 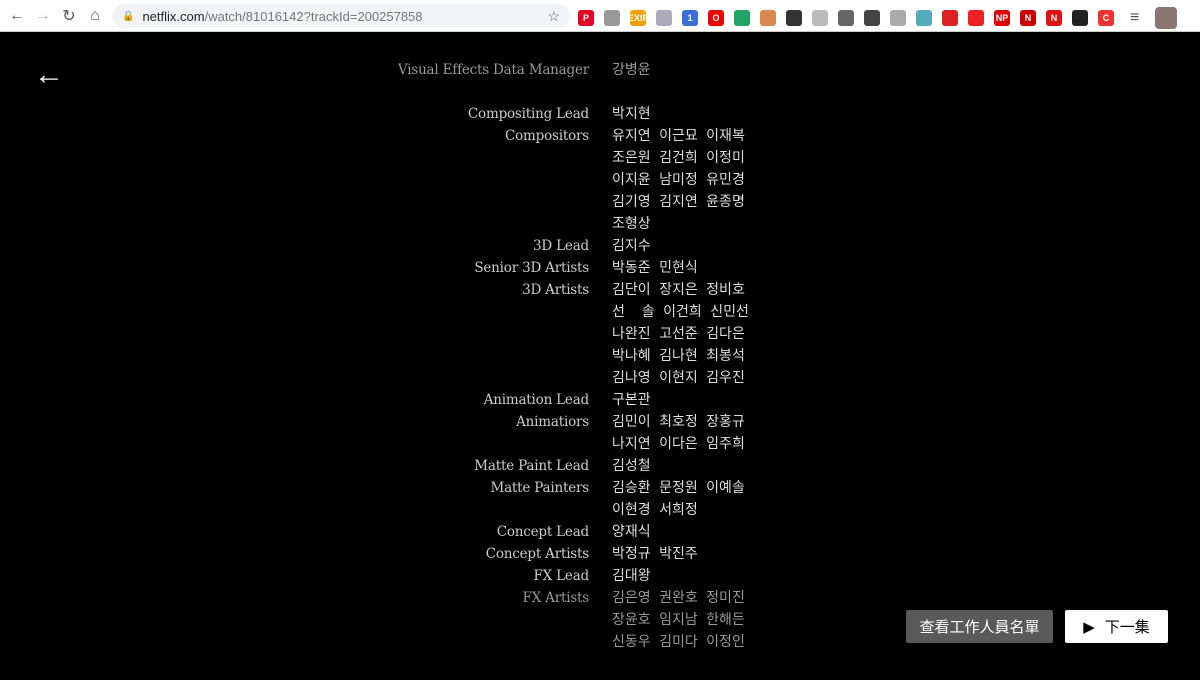 I want to click on credit-role: Animatiors, so click(x=552, y=422).